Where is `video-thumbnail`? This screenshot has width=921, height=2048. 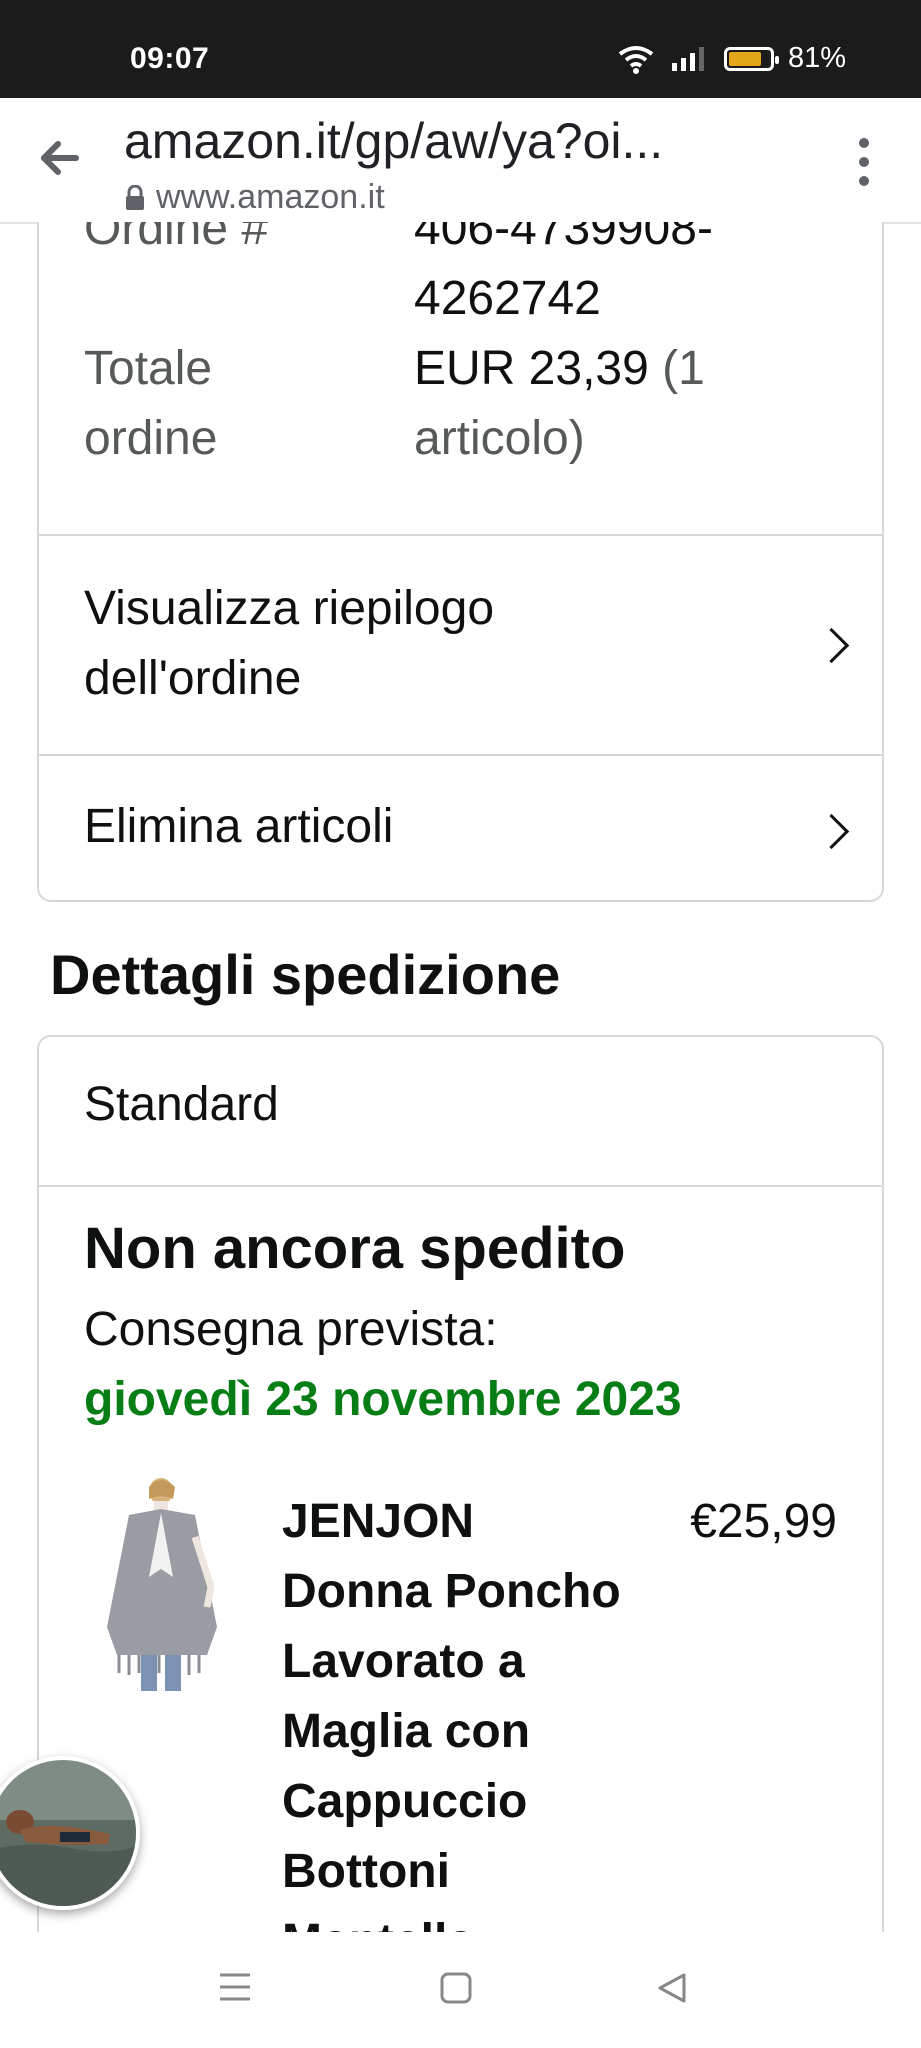 video-thumbnail is located at coordinates (68, 1833).